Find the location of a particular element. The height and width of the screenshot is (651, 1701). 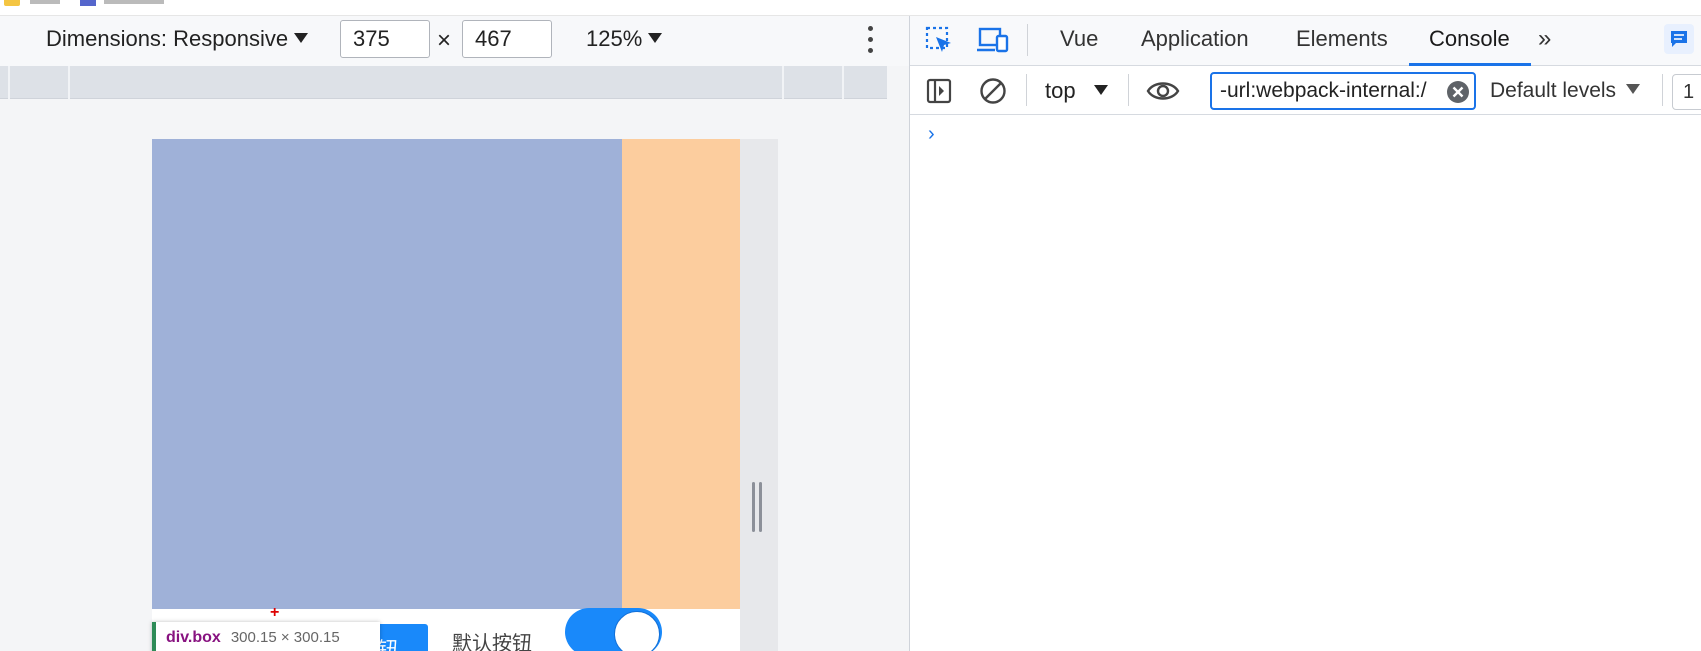

tooltip-element-name: div.box is located at coordinates (193, 637).